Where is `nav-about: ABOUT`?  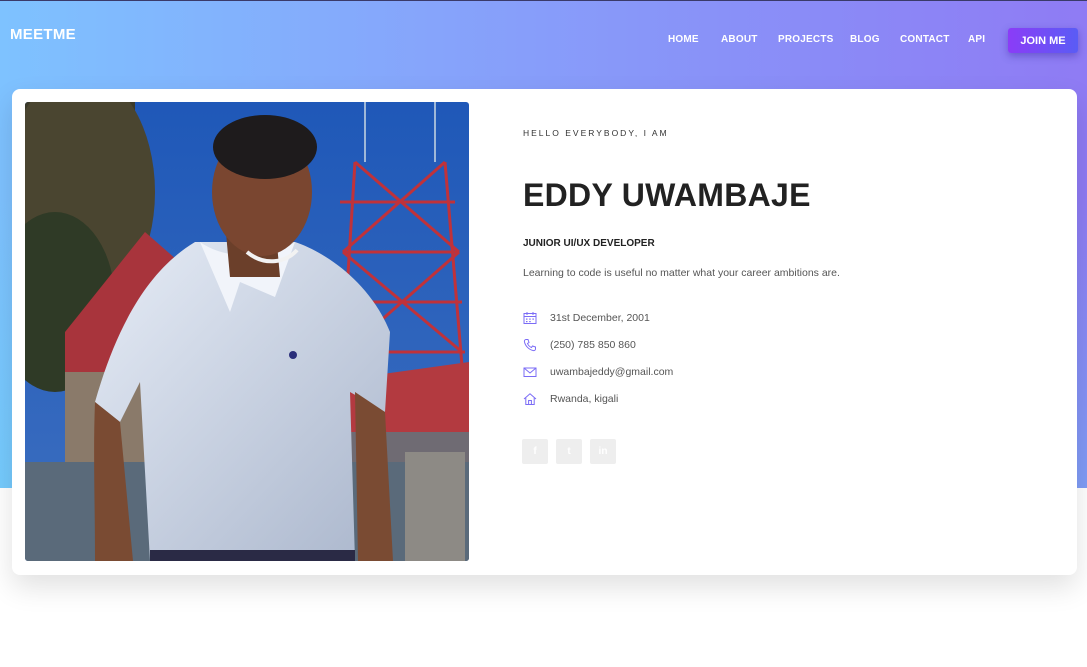
nav-about: ABOUT is located at coordinates (739, 39).